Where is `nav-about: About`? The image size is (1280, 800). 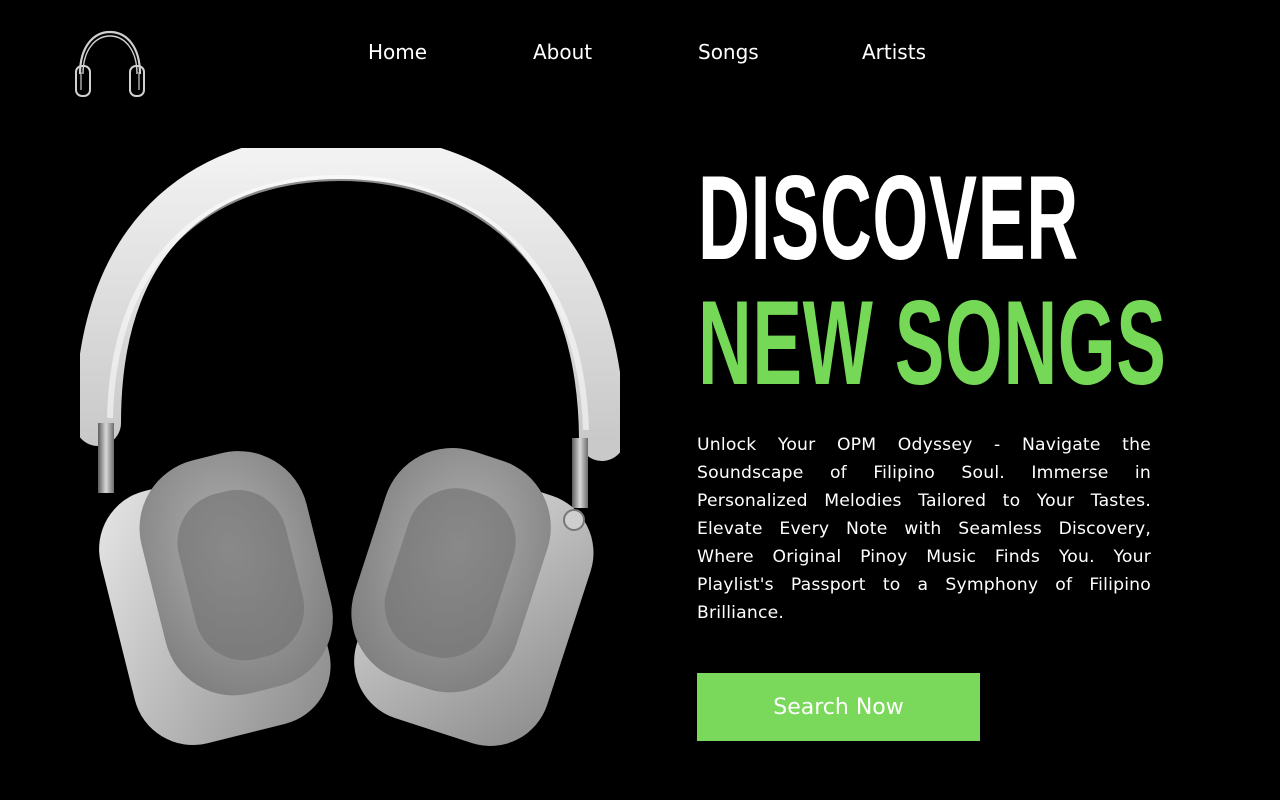
nav-about: About is located at coordinates (562, 52).